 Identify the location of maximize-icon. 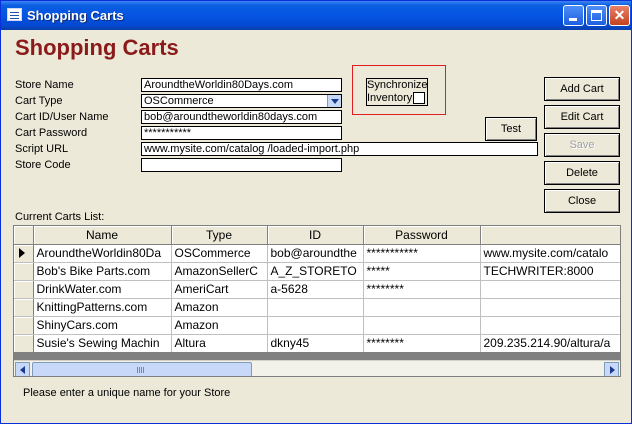
(596, 15).